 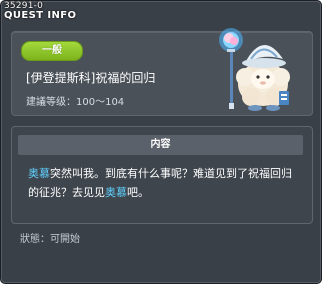 I want to click on description-text-1: 突然叫我。到底有什么事呢？难道见到了祝福回归的征兆？去见见, so click(x=160, y=183).